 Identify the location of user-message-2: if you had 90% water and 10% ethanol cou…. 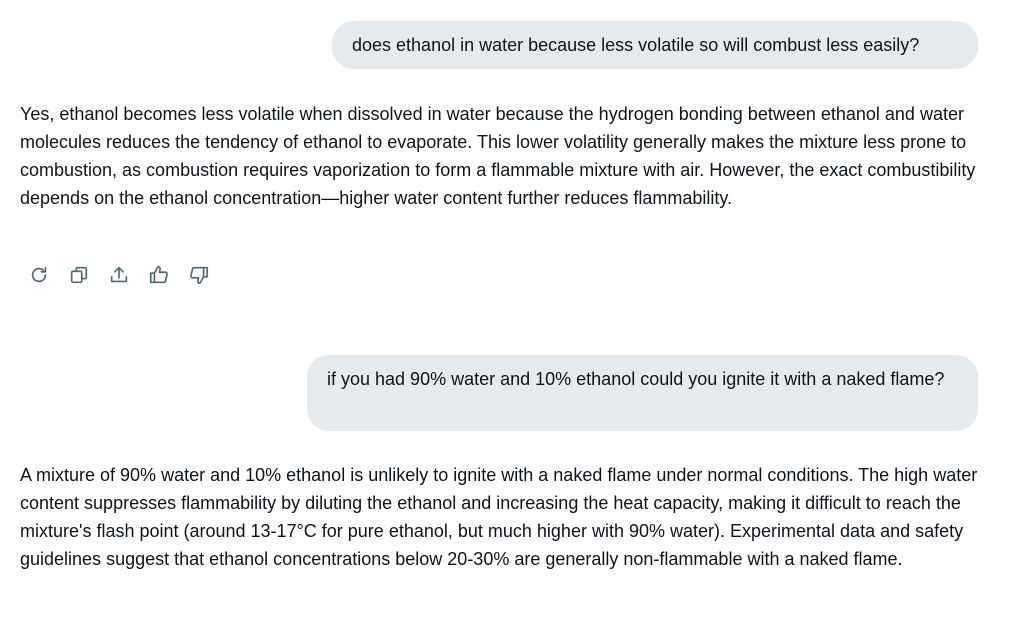
(642, 393).